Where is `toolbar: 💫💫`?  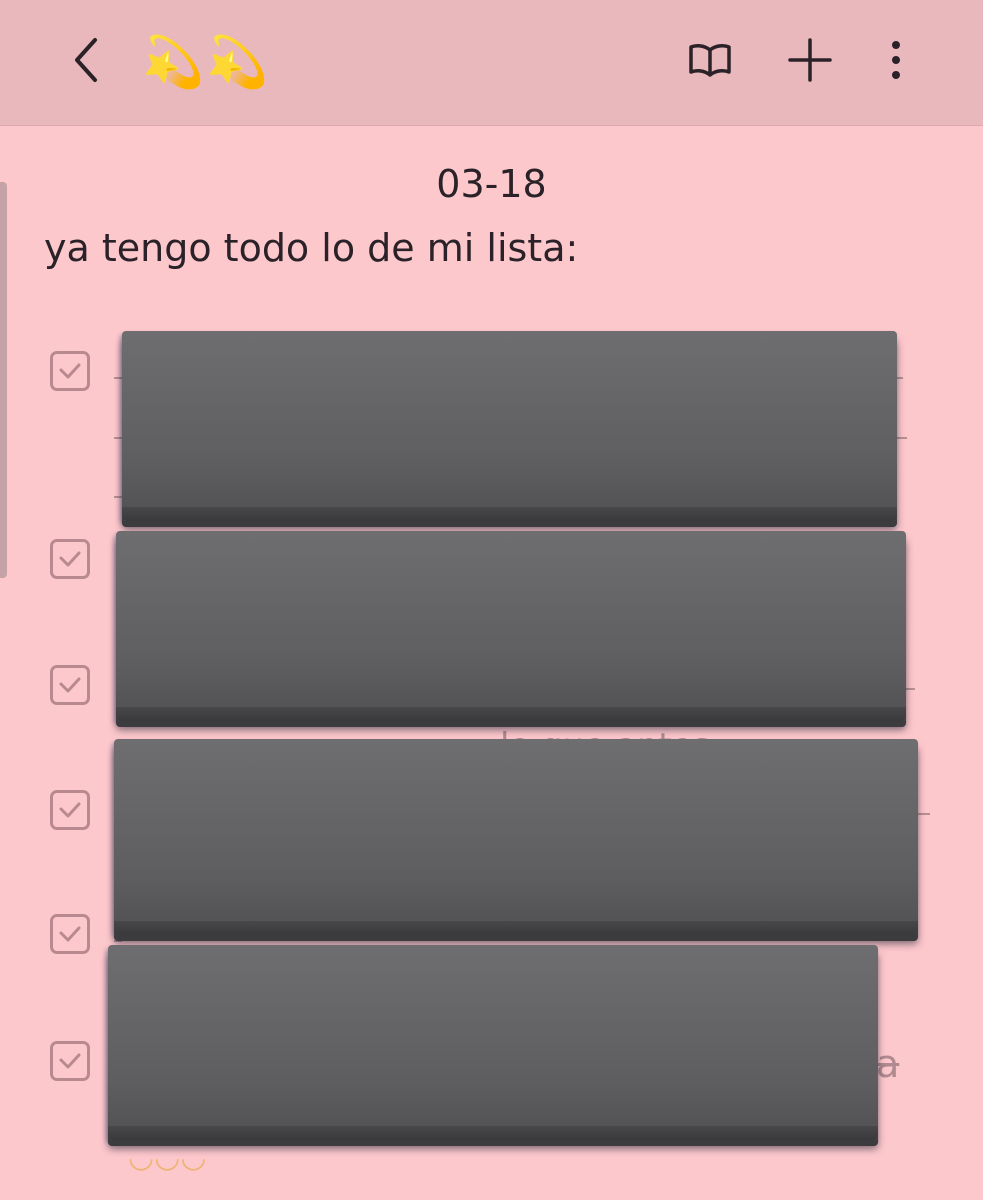
toolbar: 💫💫 is located at coordinates (491, 63).